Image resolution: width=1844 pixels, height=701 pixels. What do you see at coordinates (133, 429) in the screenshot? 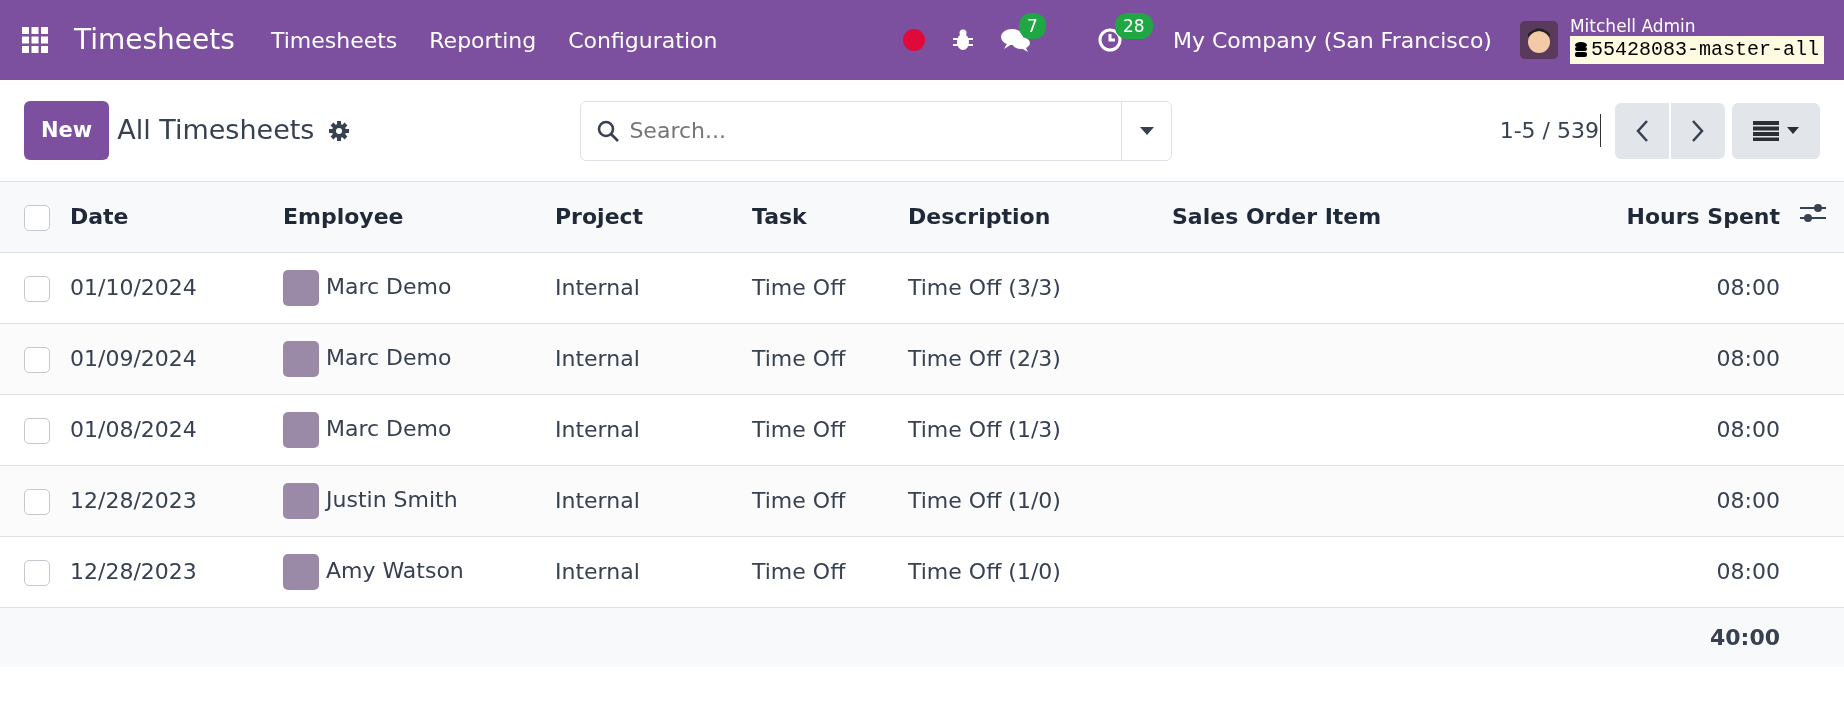
I see `table-cell: 01/08/2024` at bounding box center [133, 429].